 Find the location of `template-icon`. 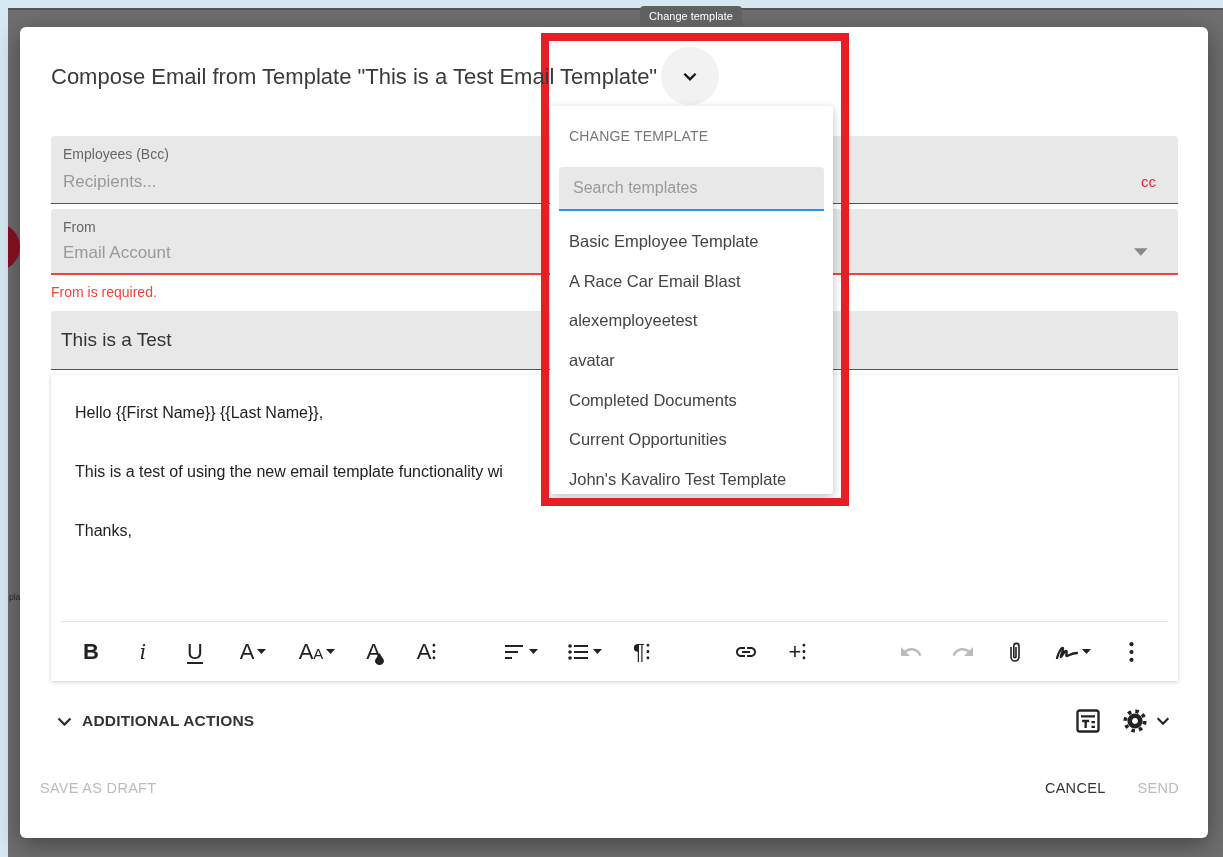

template-icon is located at coordinates (1088, 721).